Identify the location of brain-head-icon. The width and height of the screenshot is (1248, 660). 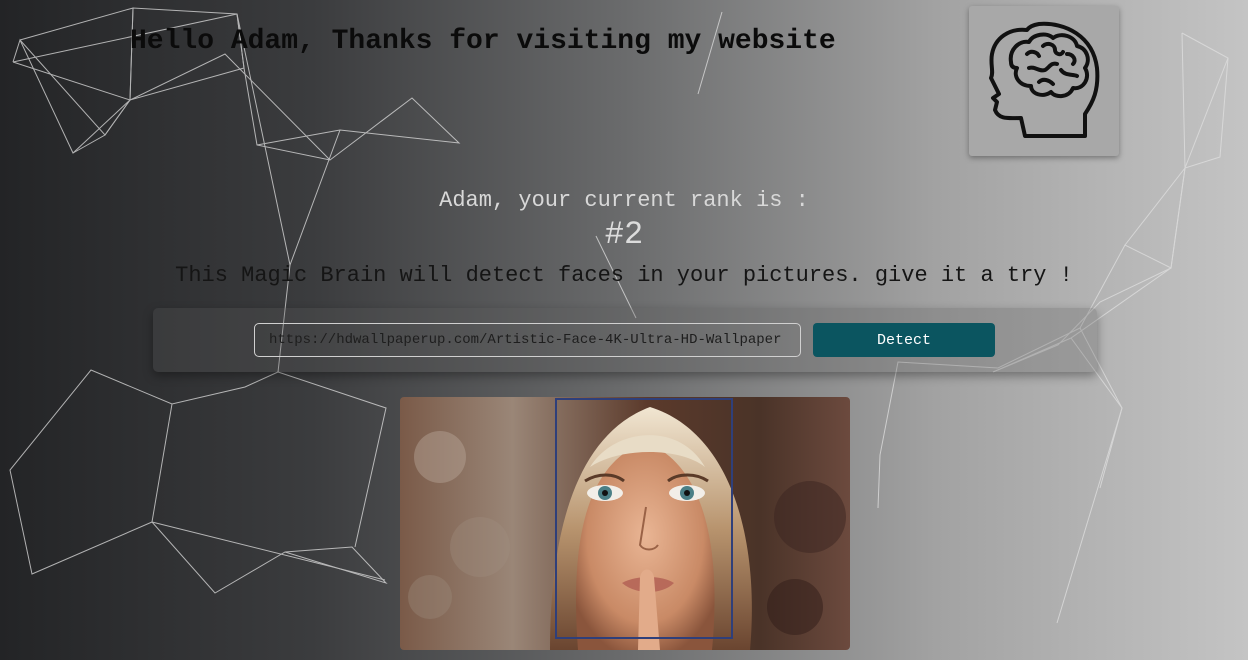
(1044, 79).